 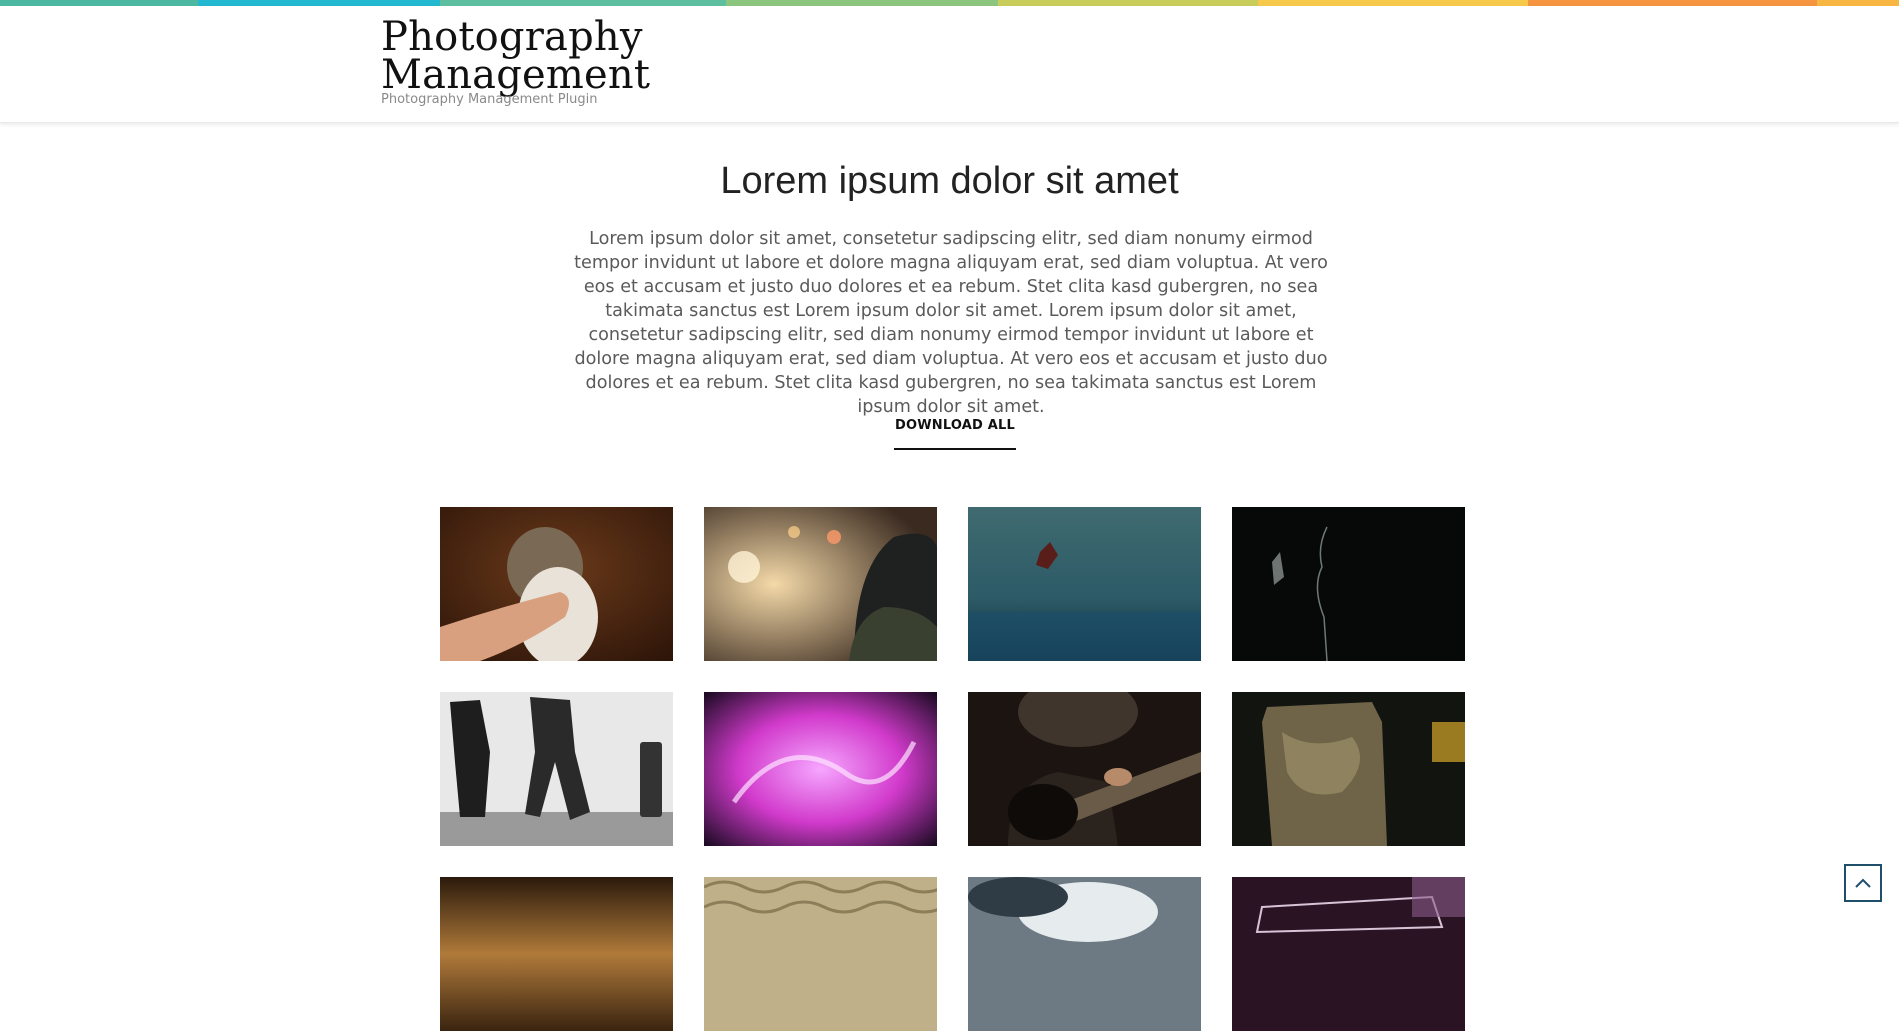 What do you see at coordinates (955, 434) in the screenshot?
I see `download-all-button: DOWNLOAD ALL` at bounding box center [955, 434].